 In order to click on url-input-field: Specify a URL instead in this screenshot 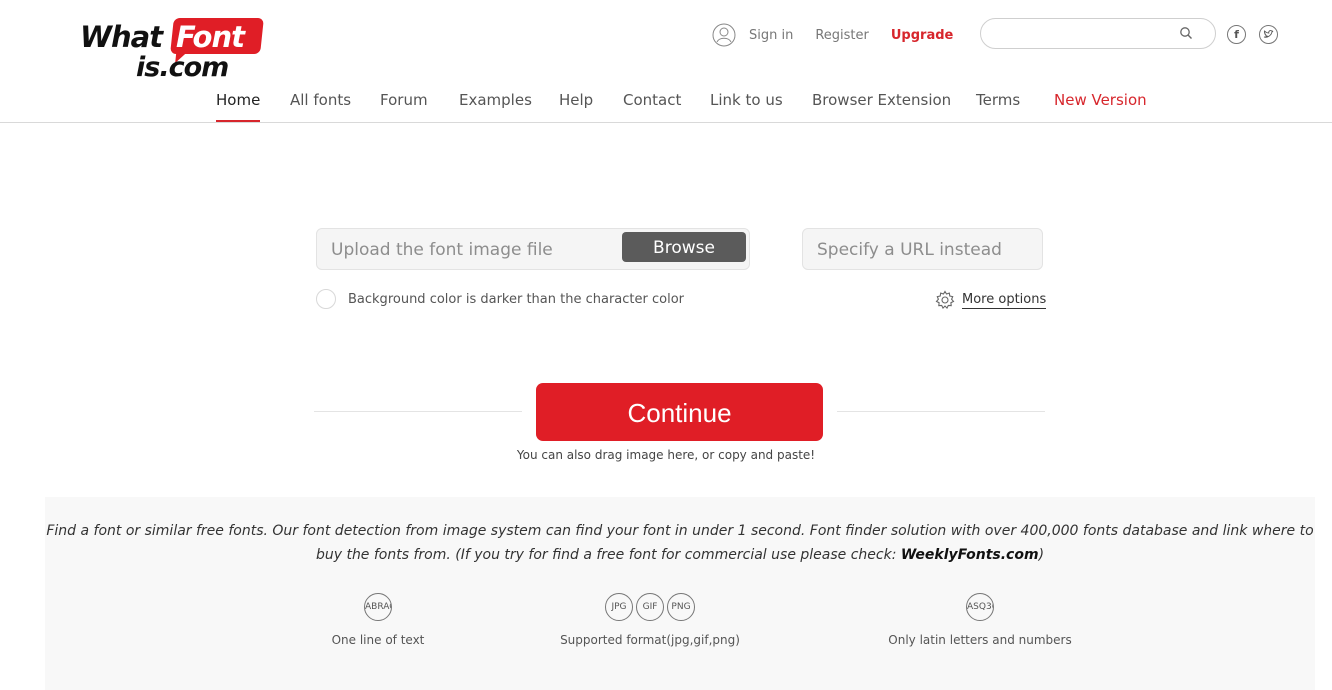, I will do `click(922, 249)`.